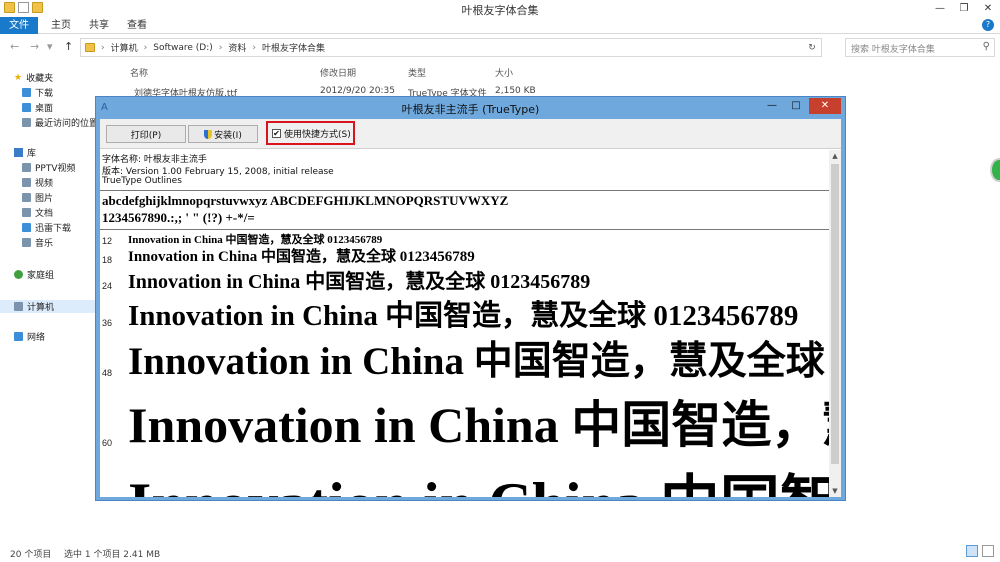  I want to click on nav-videos: 视频, so click(37, 182).